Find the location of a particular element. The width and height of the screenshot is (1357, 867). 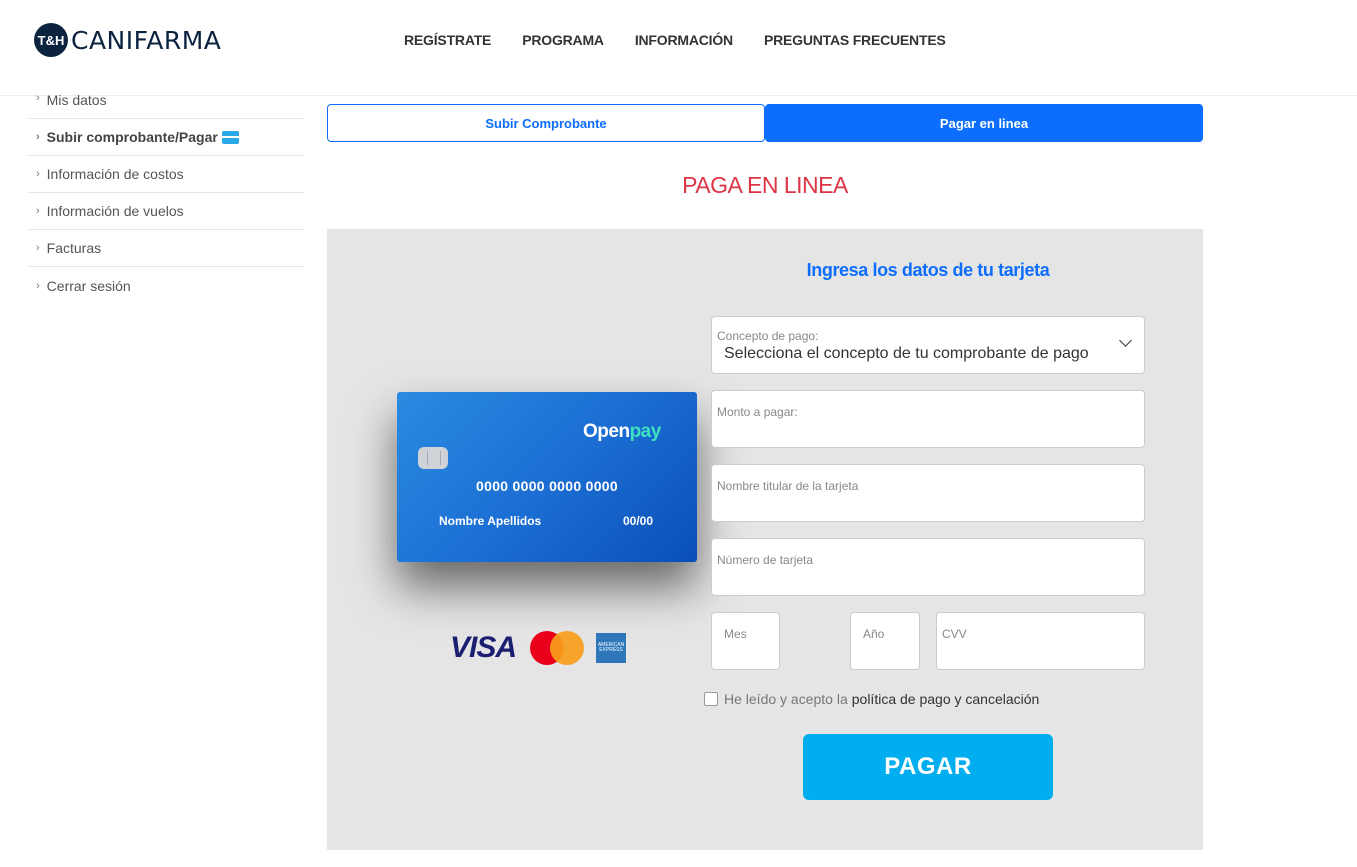

concepto-pago-label: Concepto de pago: is located at coordinates (768, 336).